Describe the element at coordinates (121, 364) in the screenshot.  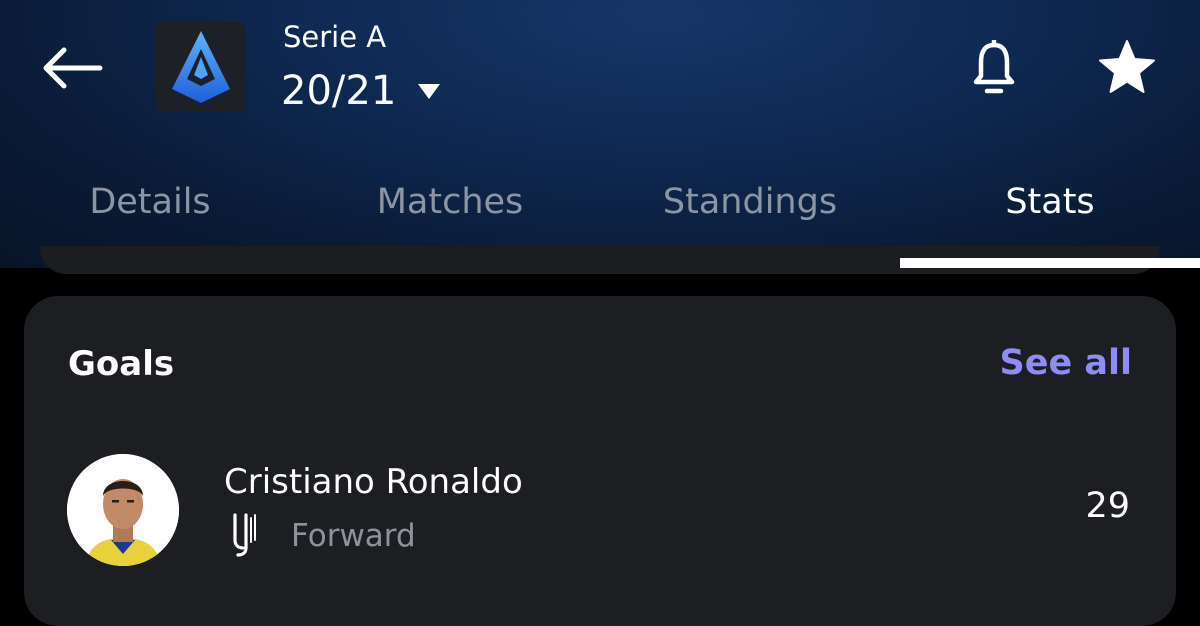
I see `card-title: Goals` at that location.